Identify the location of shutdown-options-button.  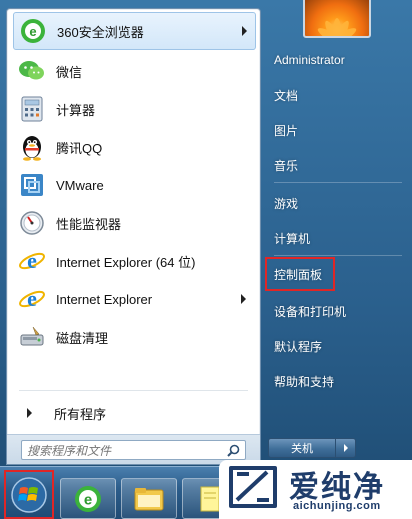
(346, 448).